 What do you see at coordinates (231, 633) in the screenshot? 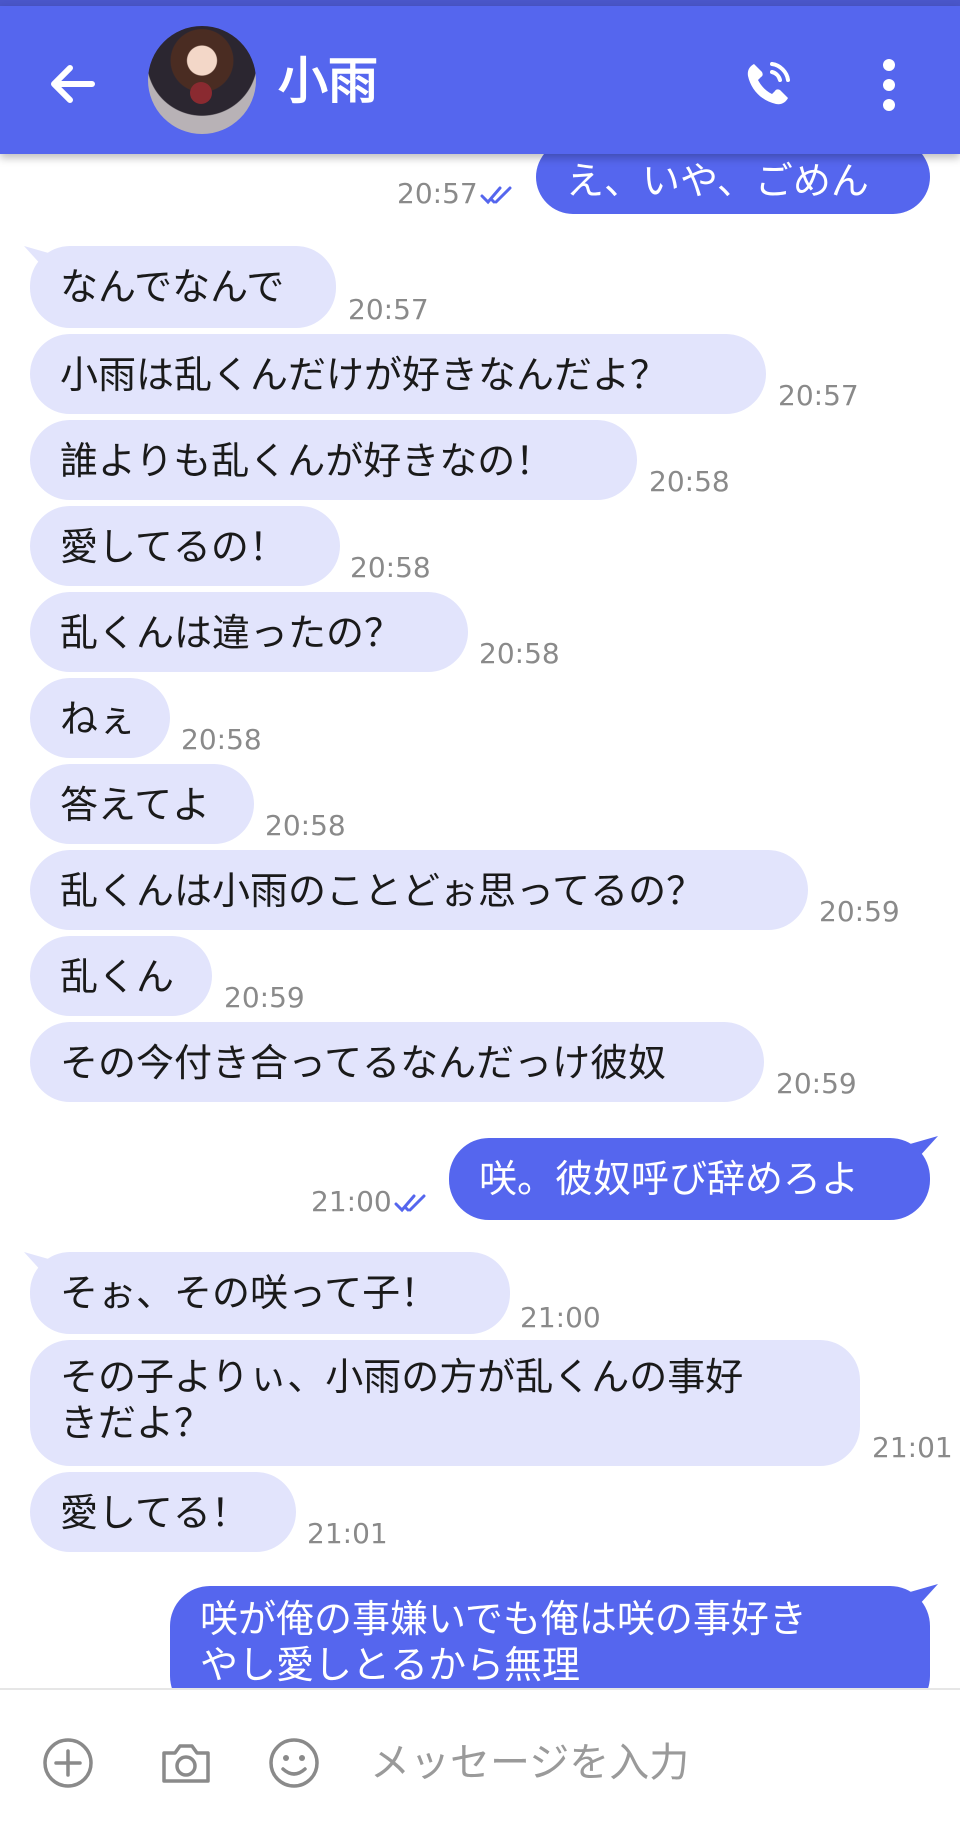
I see `message-text: 乱くんは違ったの？` at bounding box center [231, 633].